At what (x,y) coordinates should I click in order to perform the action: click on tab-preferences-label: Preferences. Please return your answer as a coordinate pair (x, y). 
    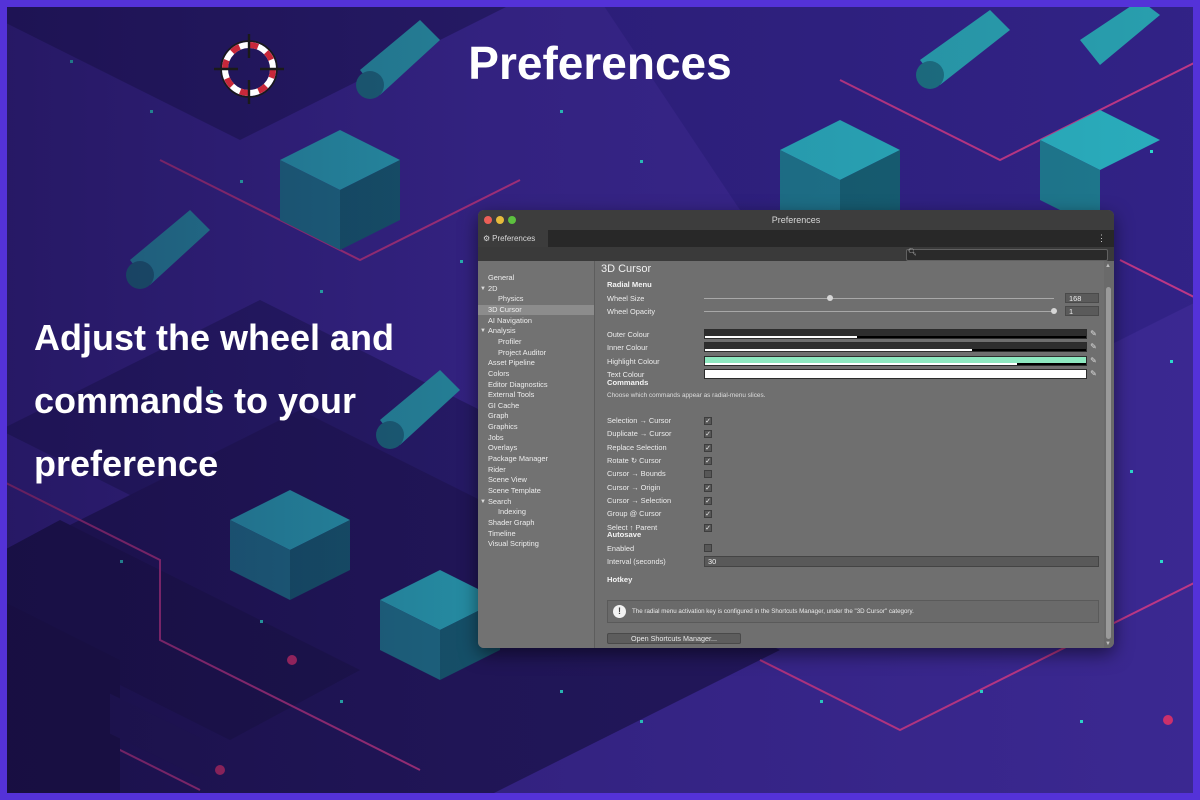
    Looking at the image, I should click on (514, 238).